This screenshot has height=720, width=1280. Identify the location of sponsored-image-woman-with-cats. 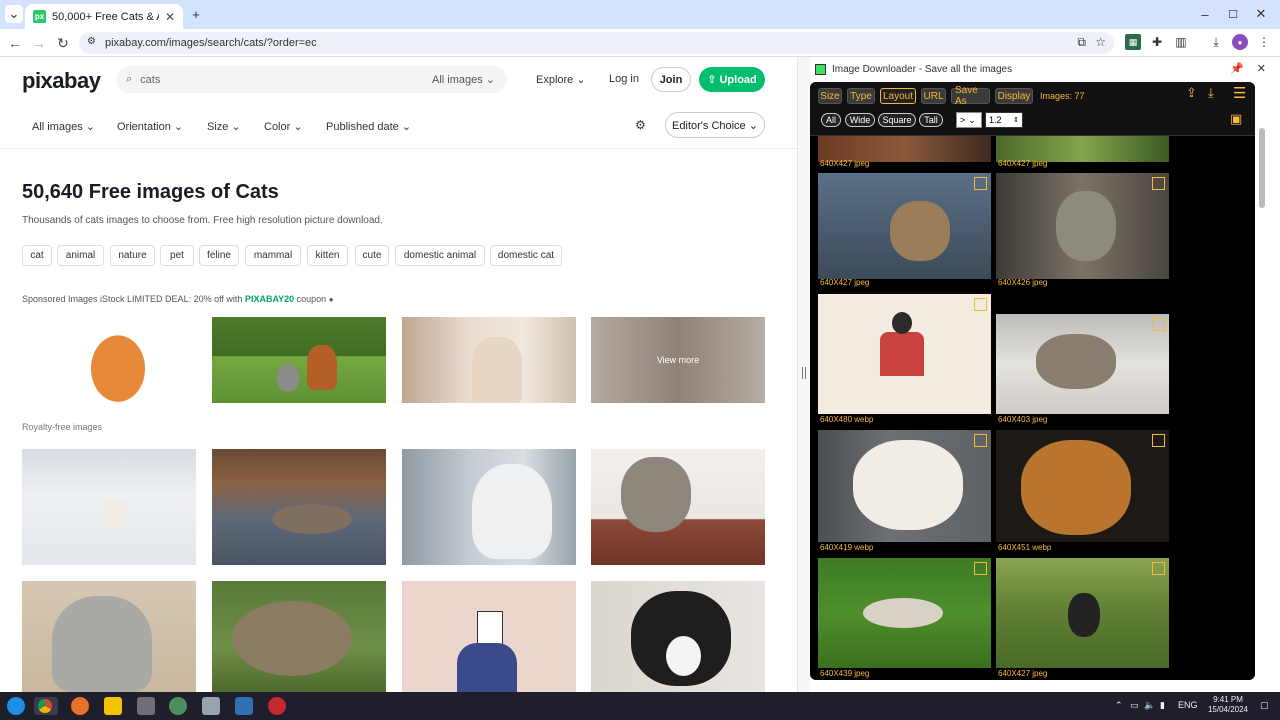
(489, 360).